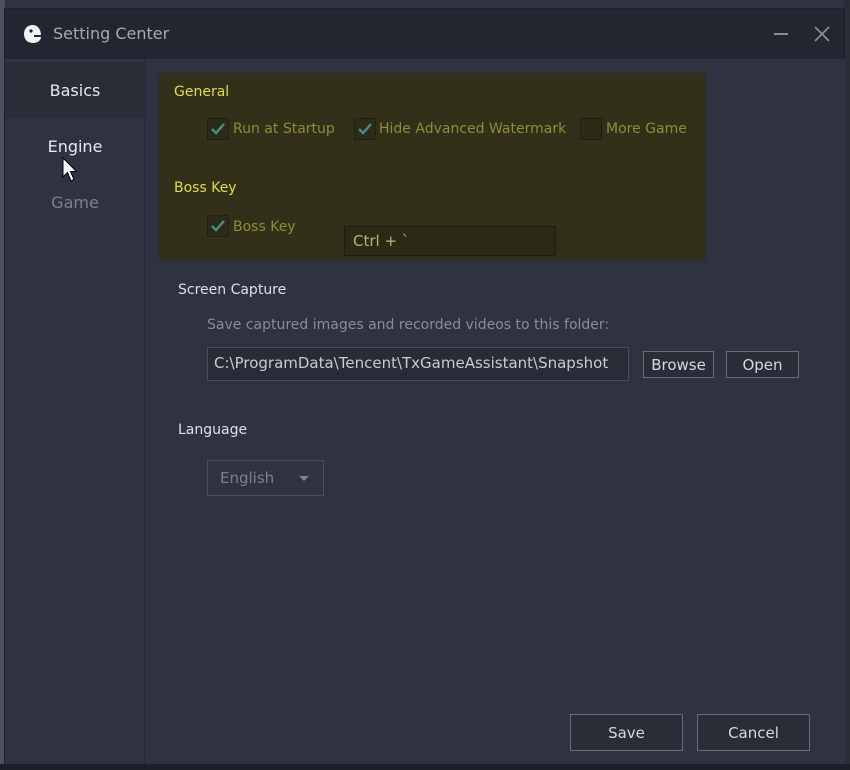  Describe the element at coordinates (304, 478) in the screenshot. I see `chevron-down-icon` at that location.